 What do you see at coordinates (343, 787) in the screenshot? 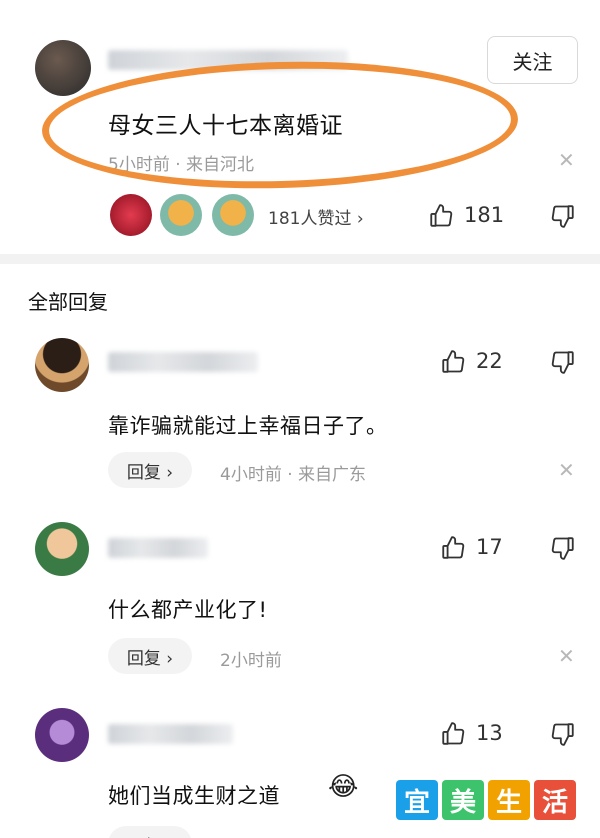
I see `emoji-icon: 😂` at bounding box center [343, 787].